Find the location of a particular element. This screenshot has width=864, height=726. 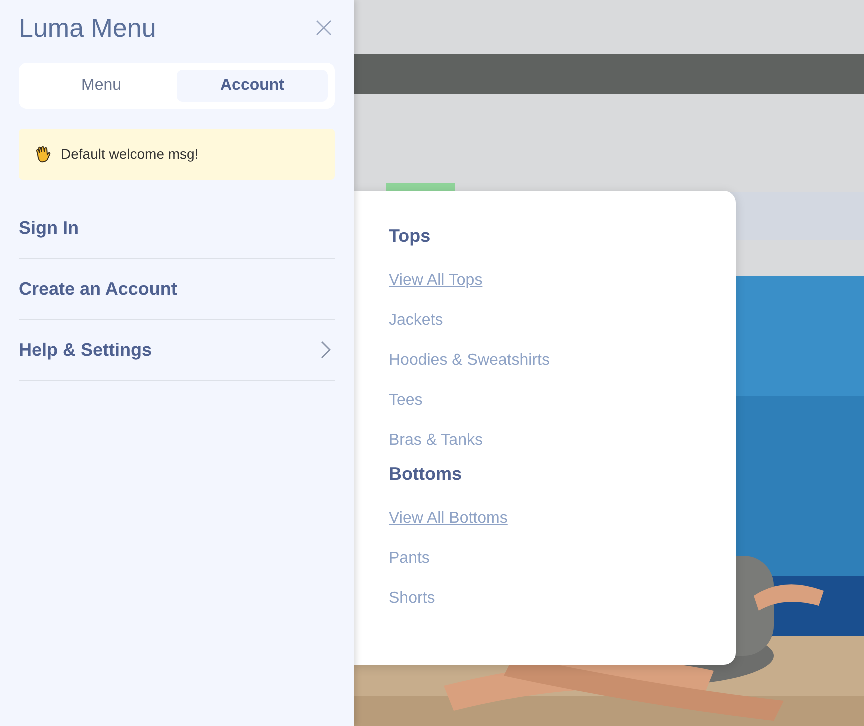

category-link: Pants is located at coordinates (409, 559).